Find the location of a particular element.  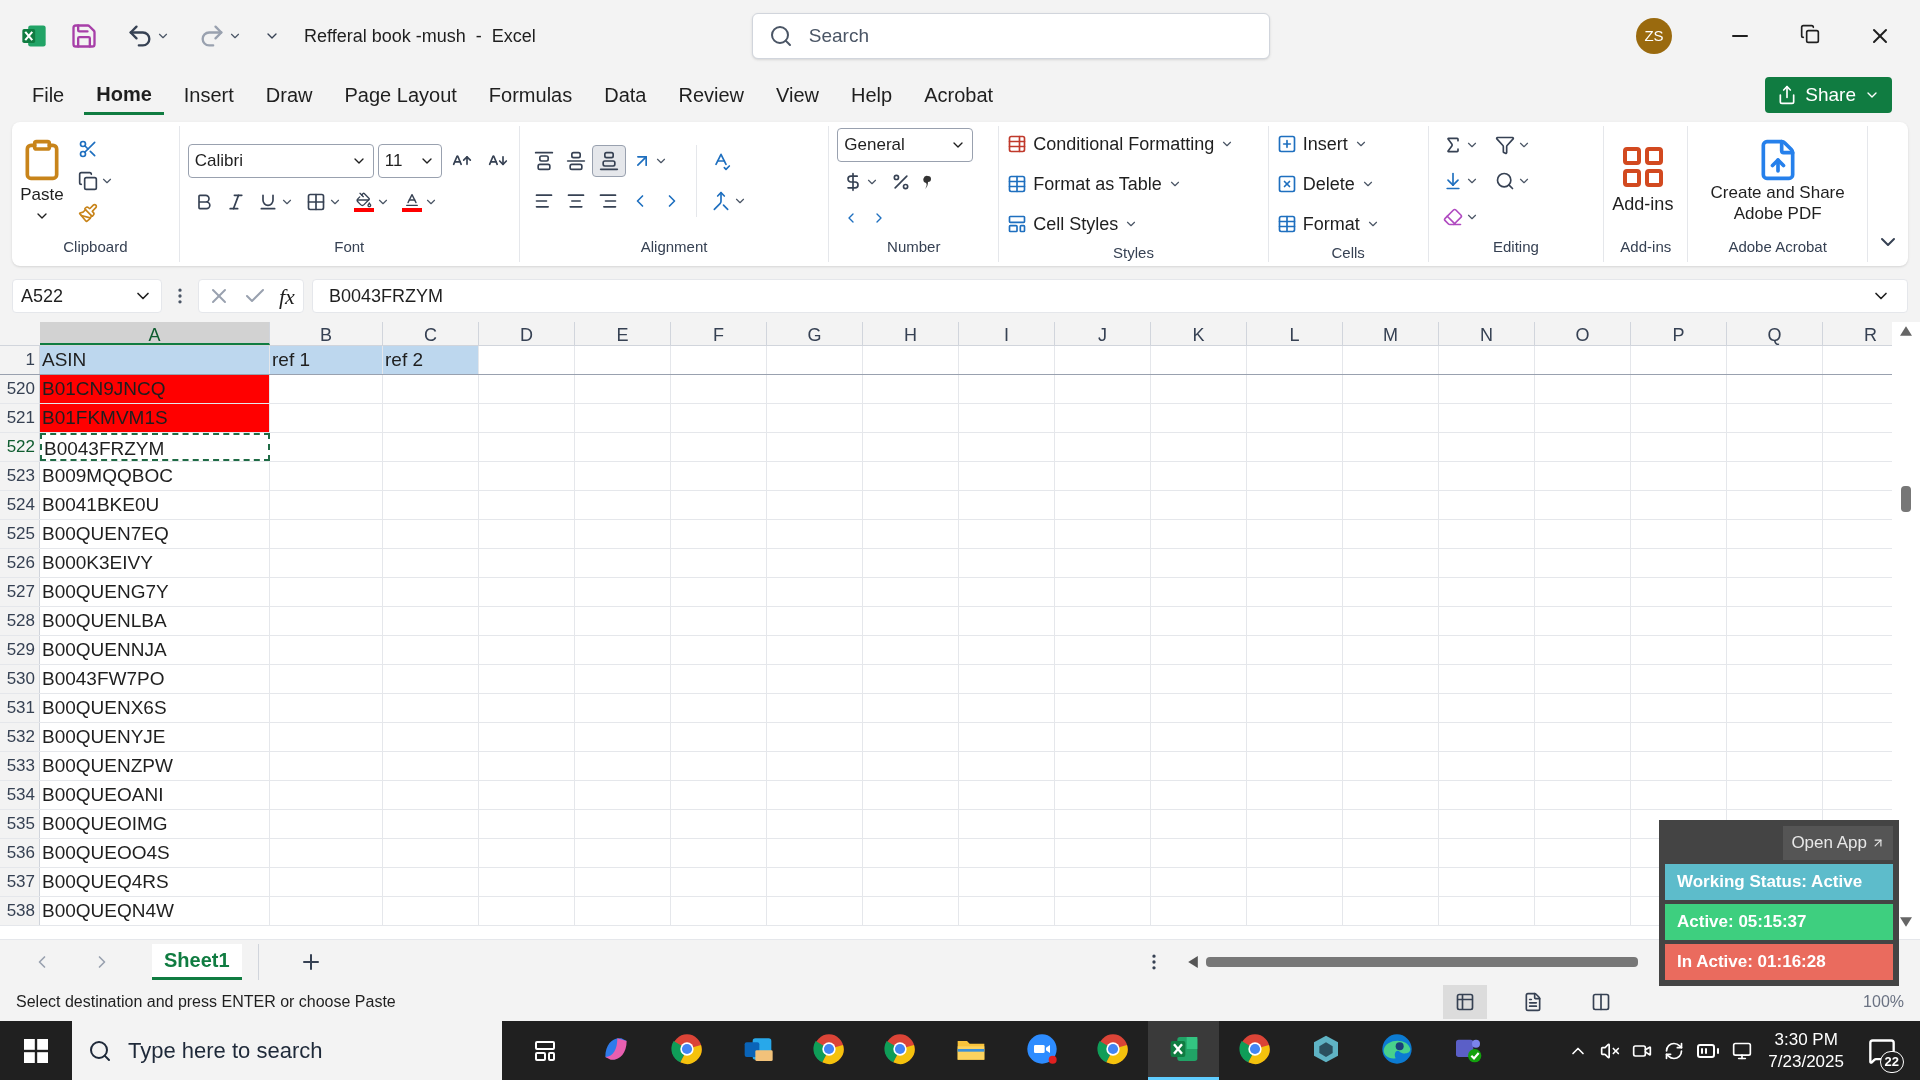

network-icon is located at coordinates (1742, 1050).